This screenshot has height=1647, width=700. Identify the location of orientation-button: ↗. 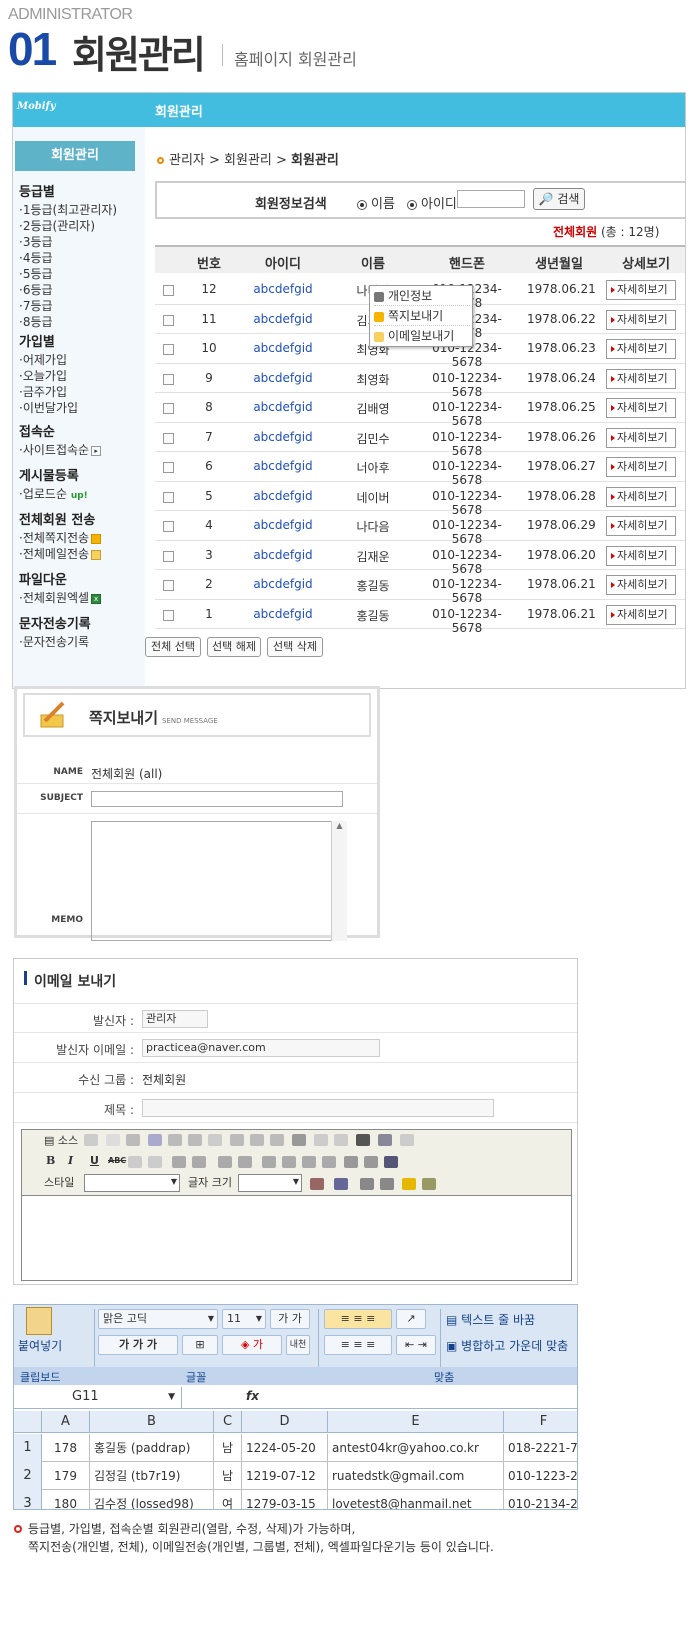
(411, 1319).